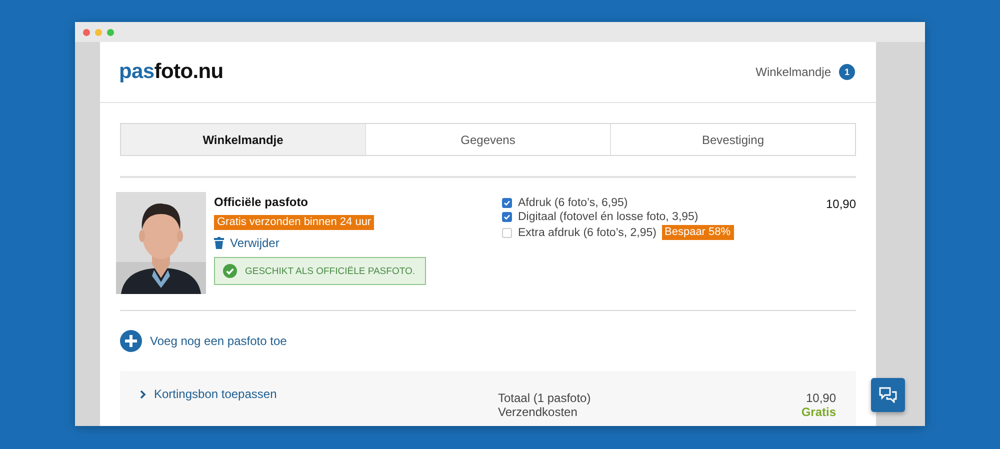 This screenshot has height=449, width=1000. Describe the element at coordinates (98, 32) in the screenshot. I see `minimize-icon` at that location.